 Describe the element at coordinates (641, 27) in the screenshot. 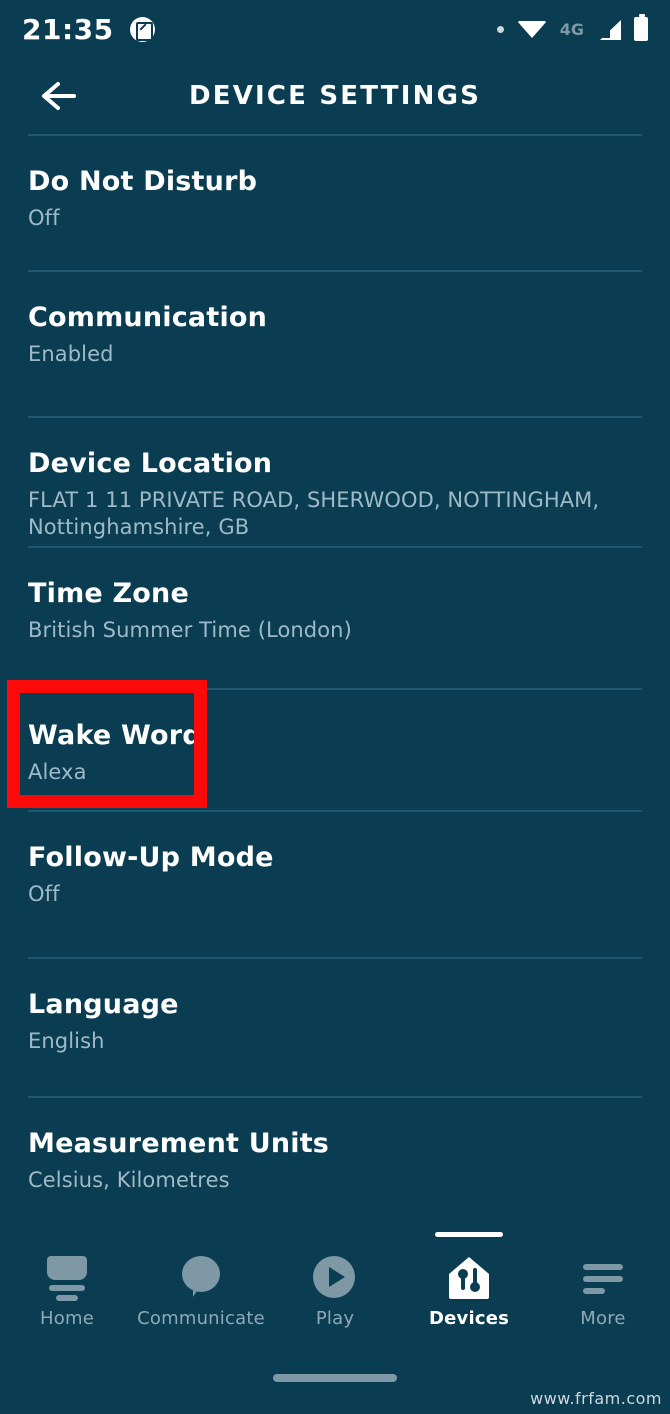

I see `battery-full-icon` at that location.